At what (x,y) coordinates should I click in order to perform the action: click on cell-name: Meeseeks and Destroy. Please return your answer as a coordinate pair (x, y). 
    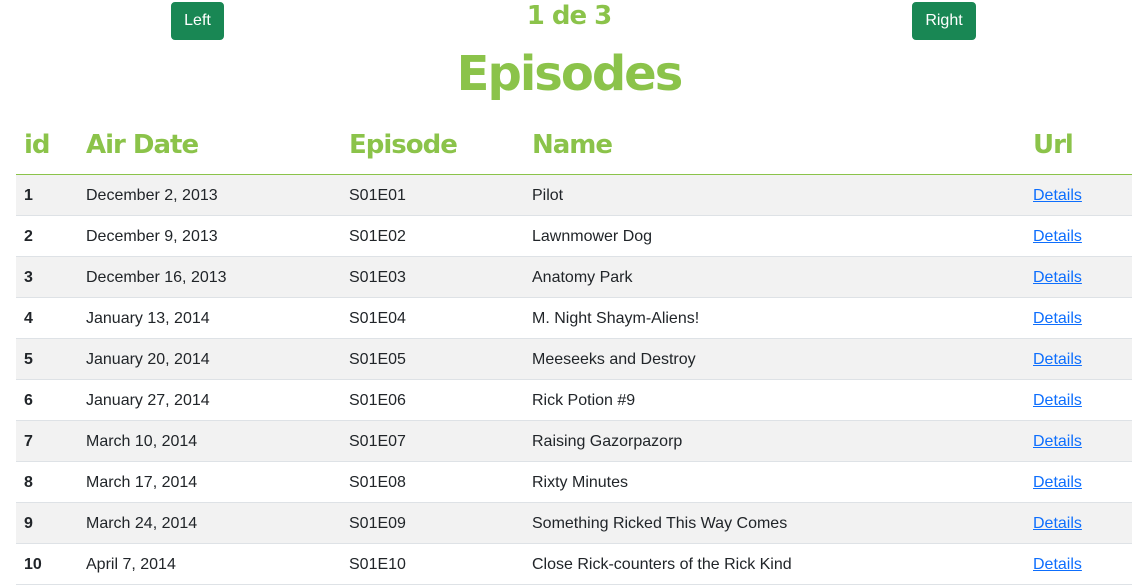
    Looking at the image, I should click on (614, 359).